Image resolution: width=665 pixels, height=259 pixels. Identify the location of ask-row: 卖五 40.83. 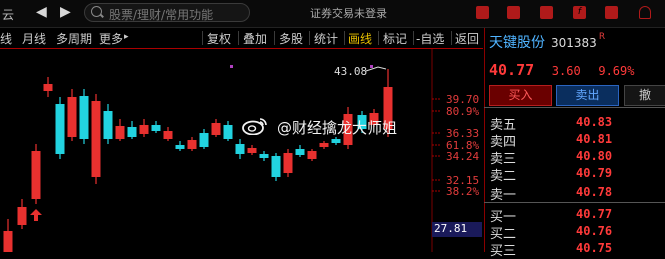
(575, 123).